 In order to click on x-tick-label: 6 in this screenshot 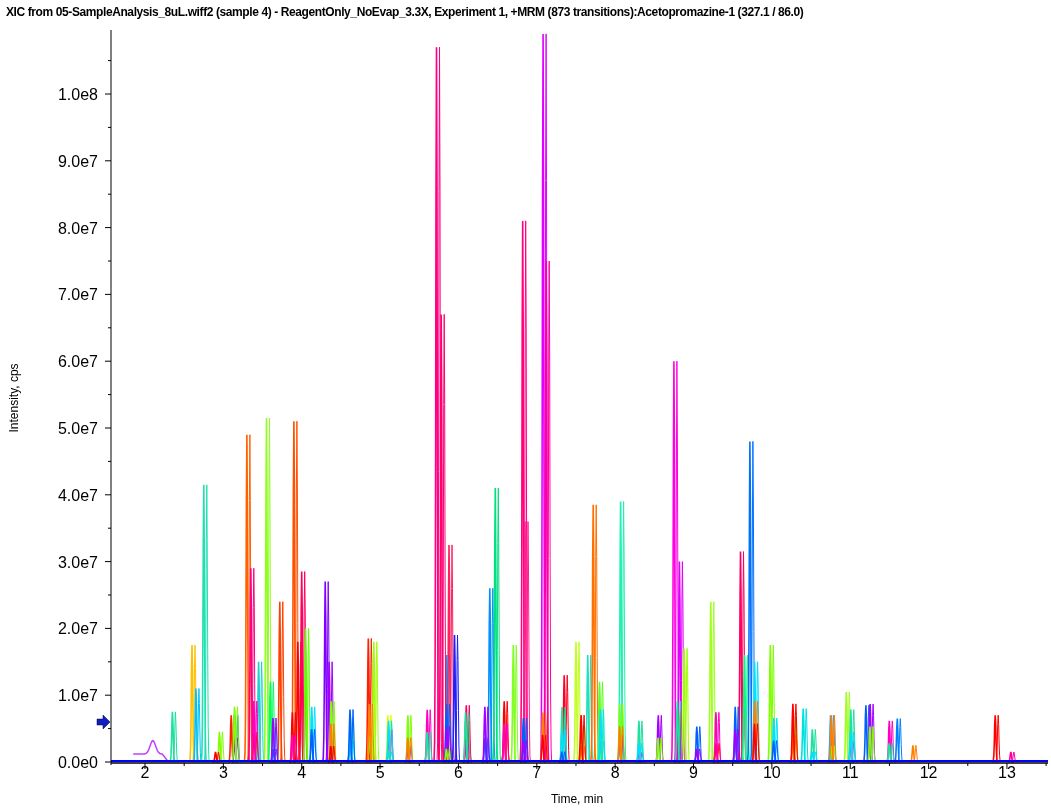, I will do `click(458, 772)`.